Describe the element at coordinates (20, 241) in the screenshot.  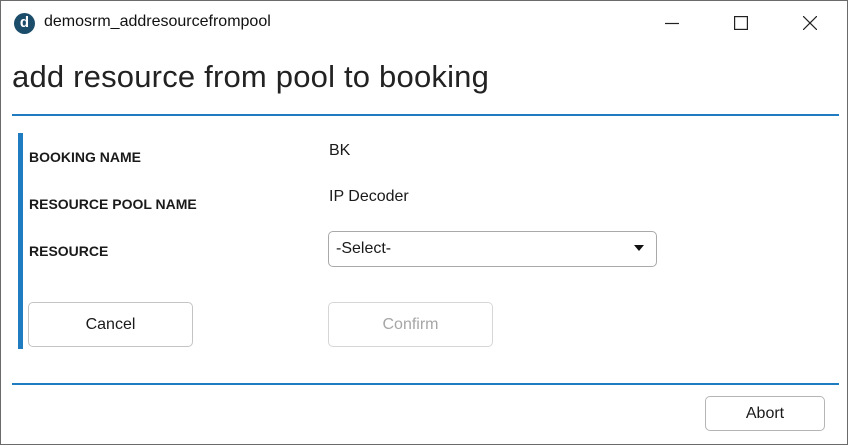
I see `form-accent-bar` at that location.